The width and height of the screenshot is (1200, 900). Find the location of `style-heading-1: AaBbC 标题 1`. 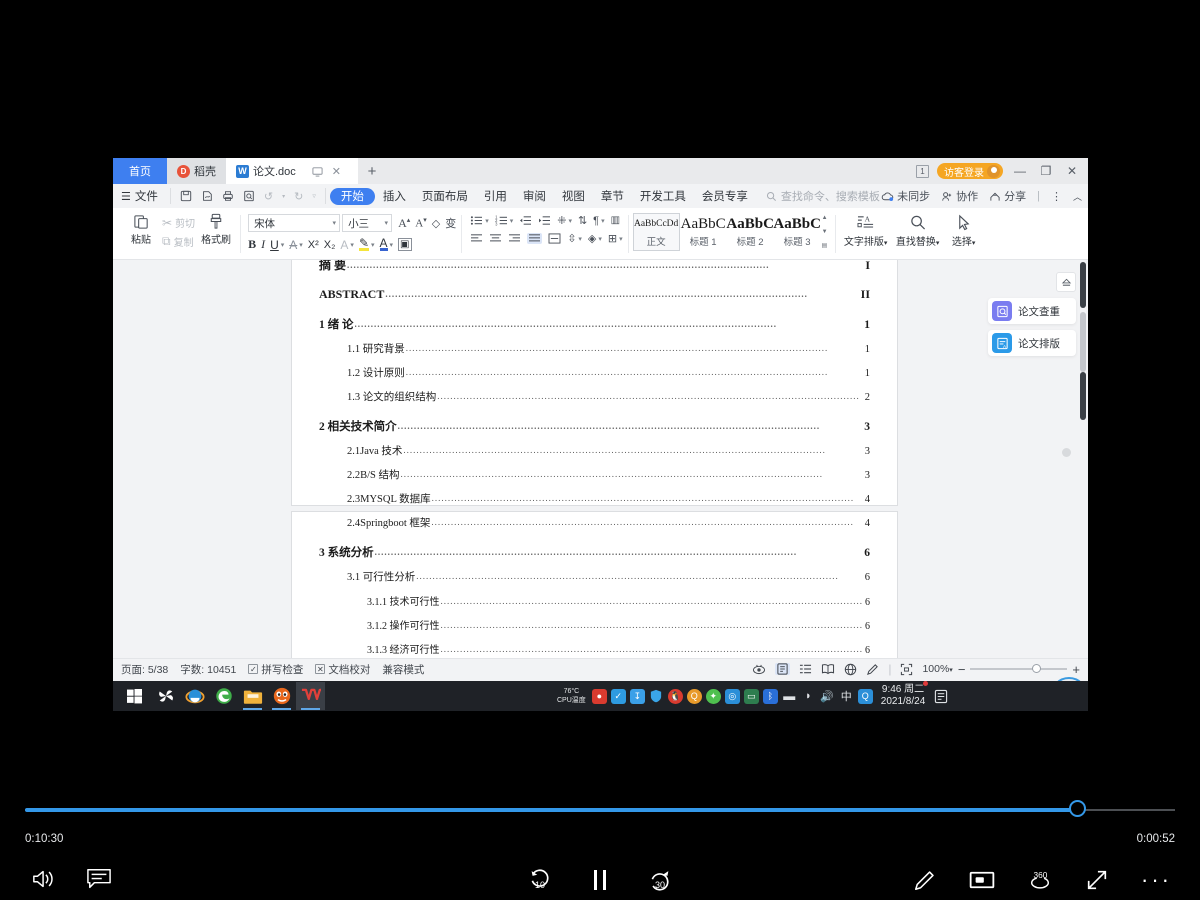

style-heading-1: AaBbC 标题 1 is located at coordinates (703, 232).